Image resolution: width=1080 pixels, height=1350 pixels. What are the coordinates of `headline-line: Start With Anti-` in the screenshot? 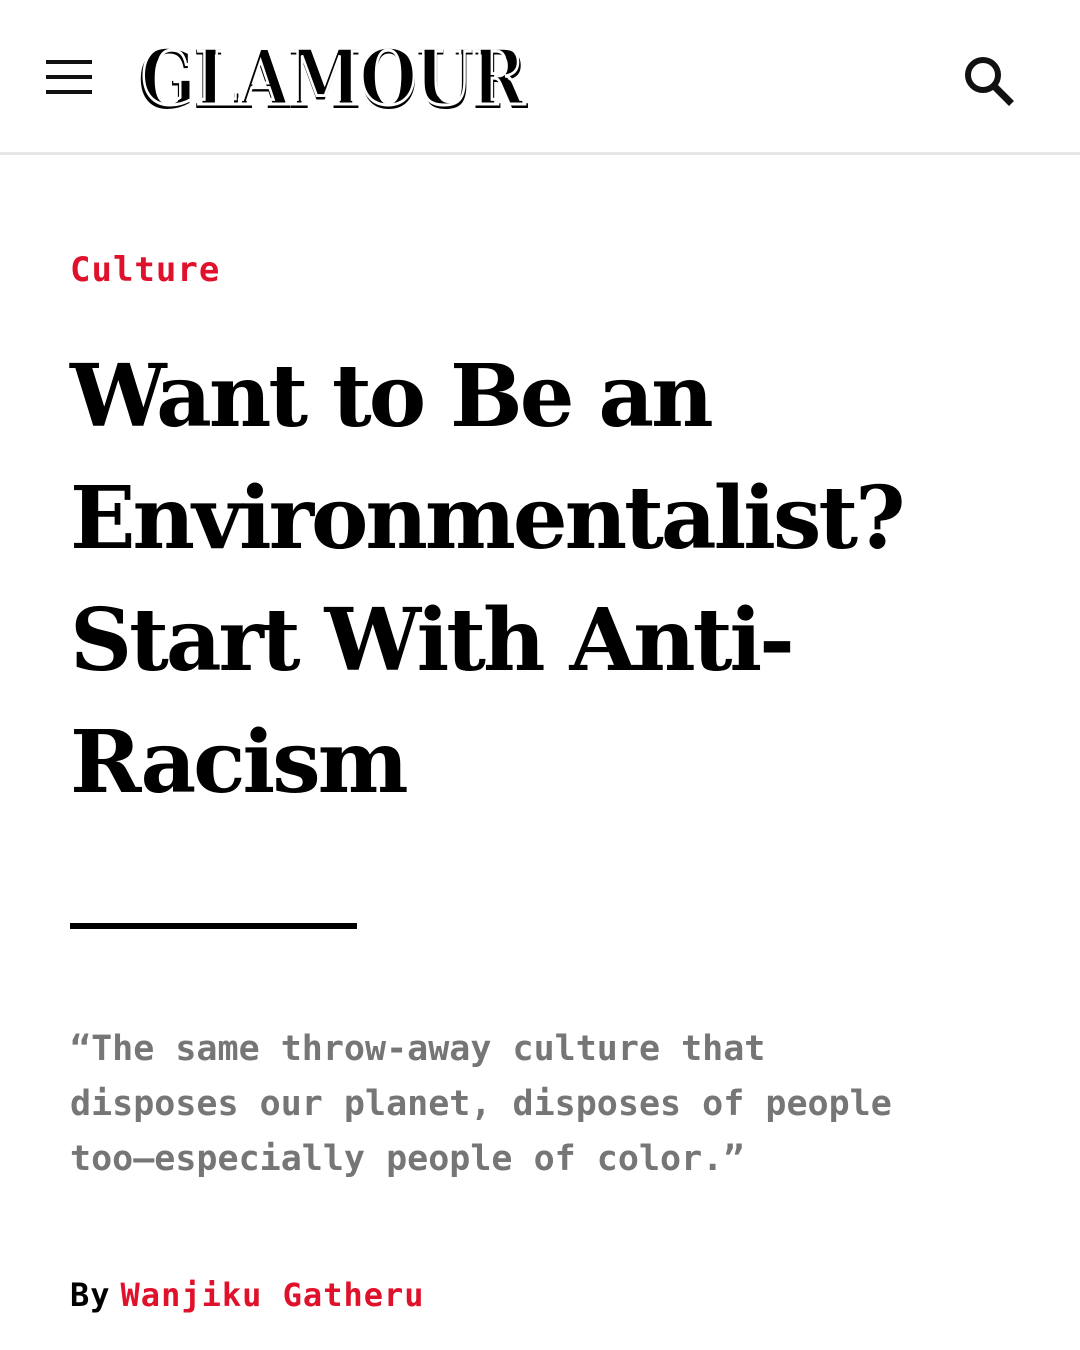 It's located at (432, 640).